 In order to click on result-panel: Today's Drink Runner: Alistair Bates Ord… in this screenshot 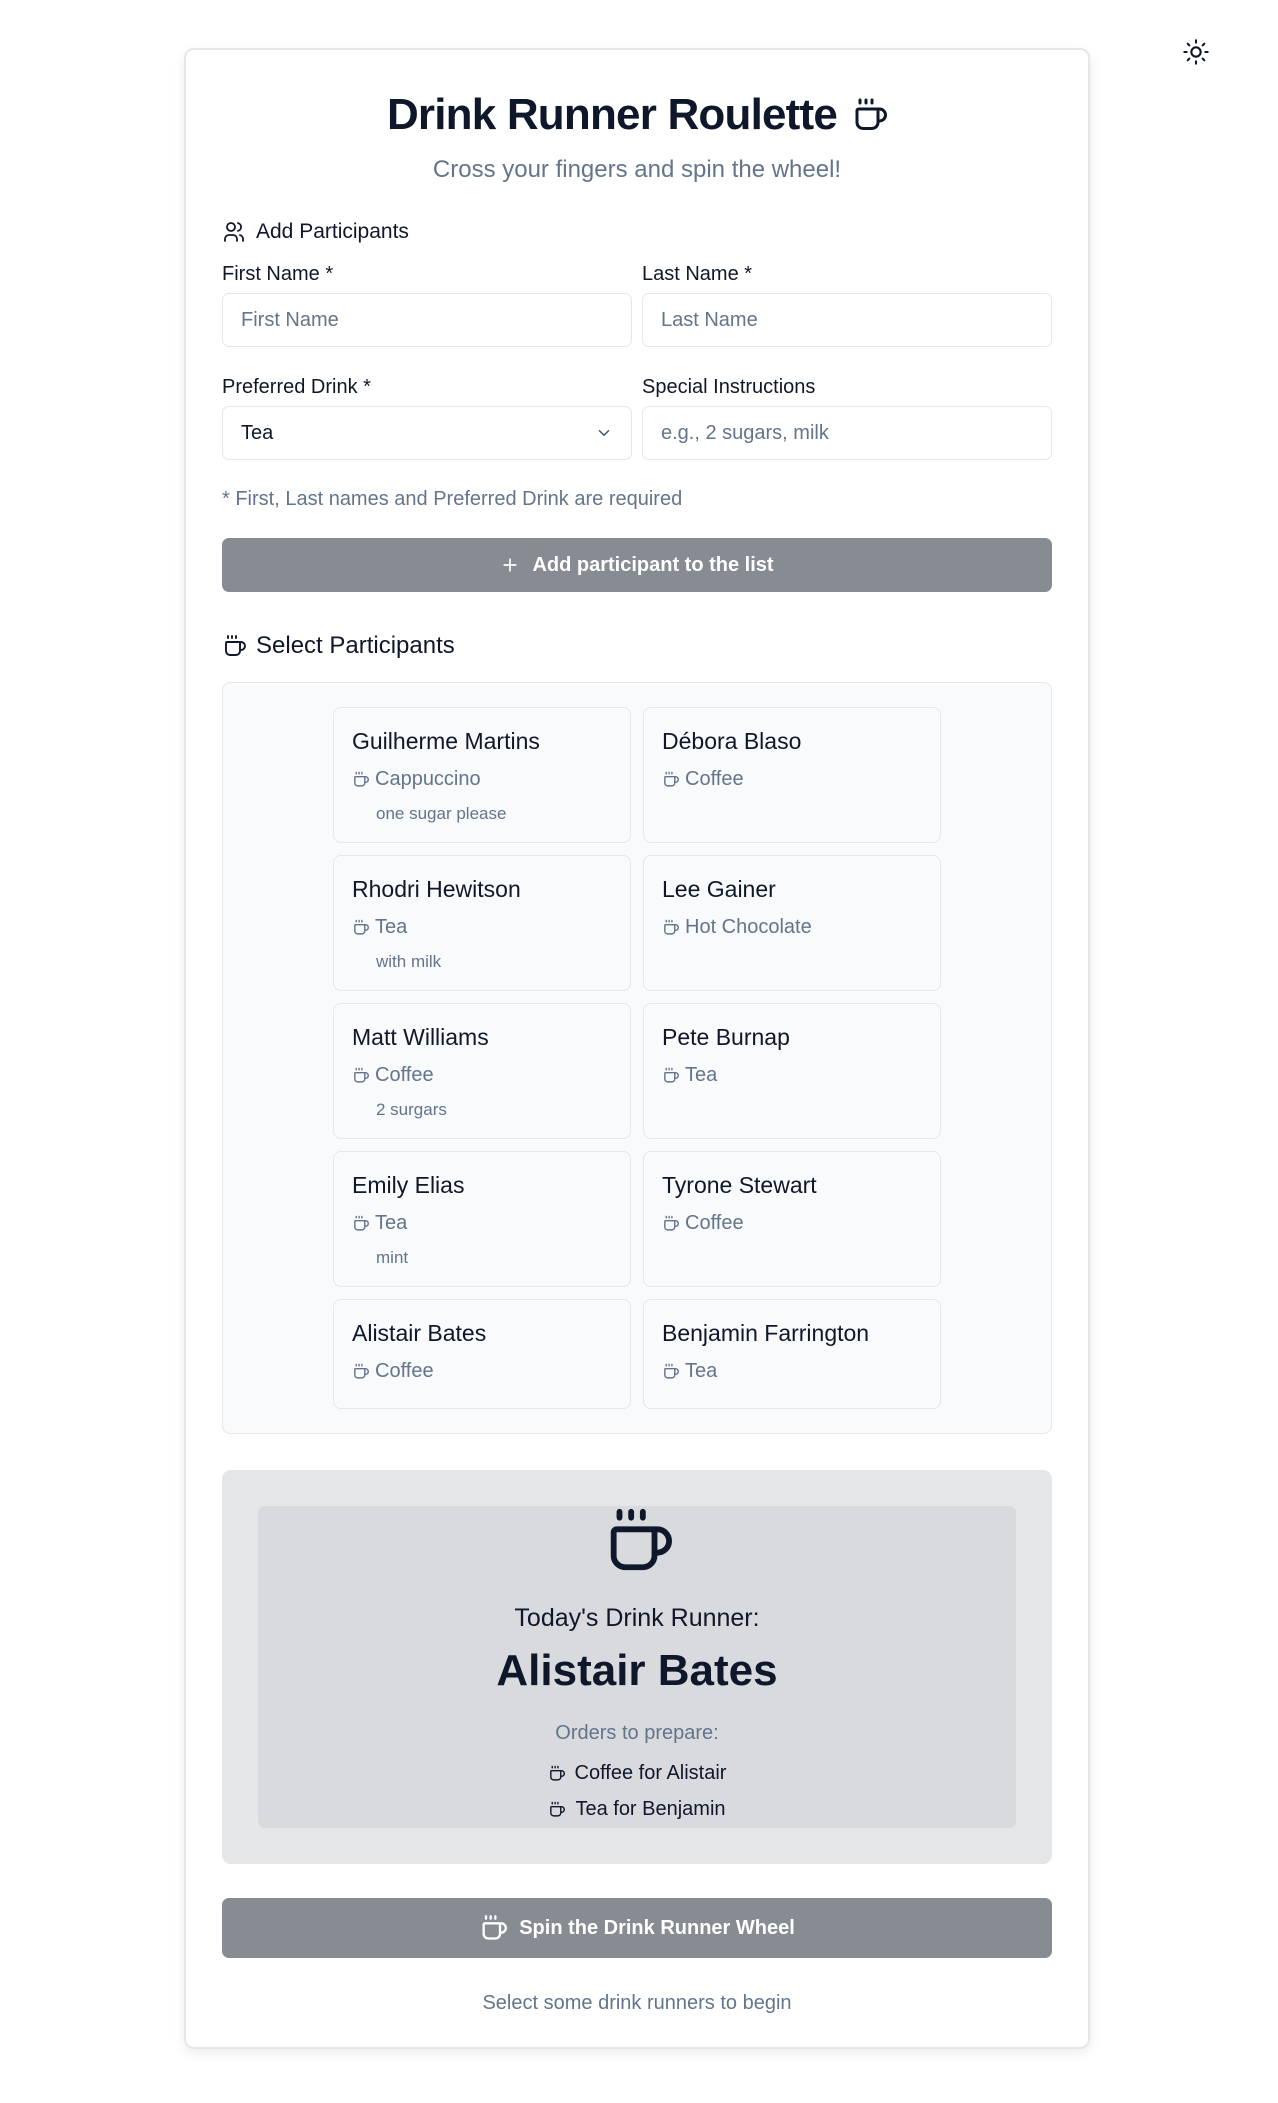, I will do `click(637, 1667)`.